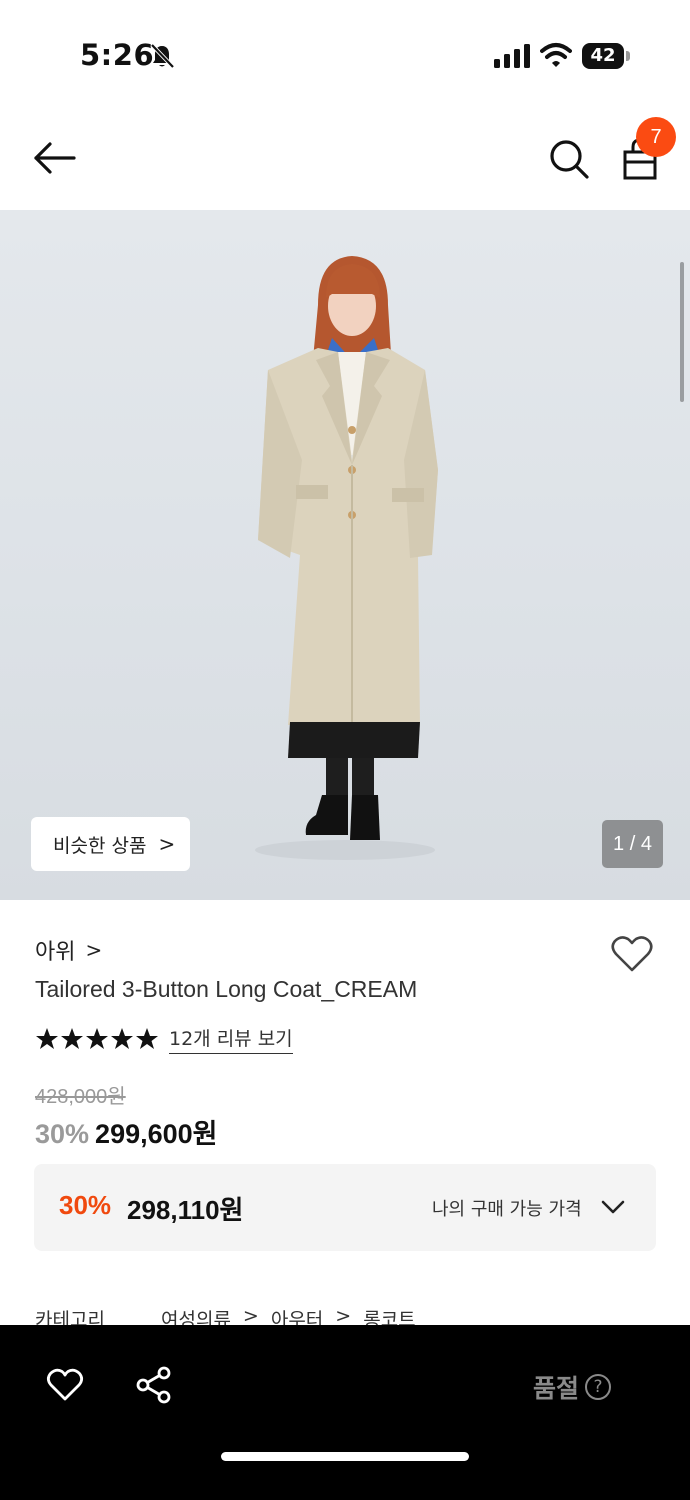 The width and height of the screenshot is (690, 1500). I want to click on chevron-down-icon, so click(613, 1207).